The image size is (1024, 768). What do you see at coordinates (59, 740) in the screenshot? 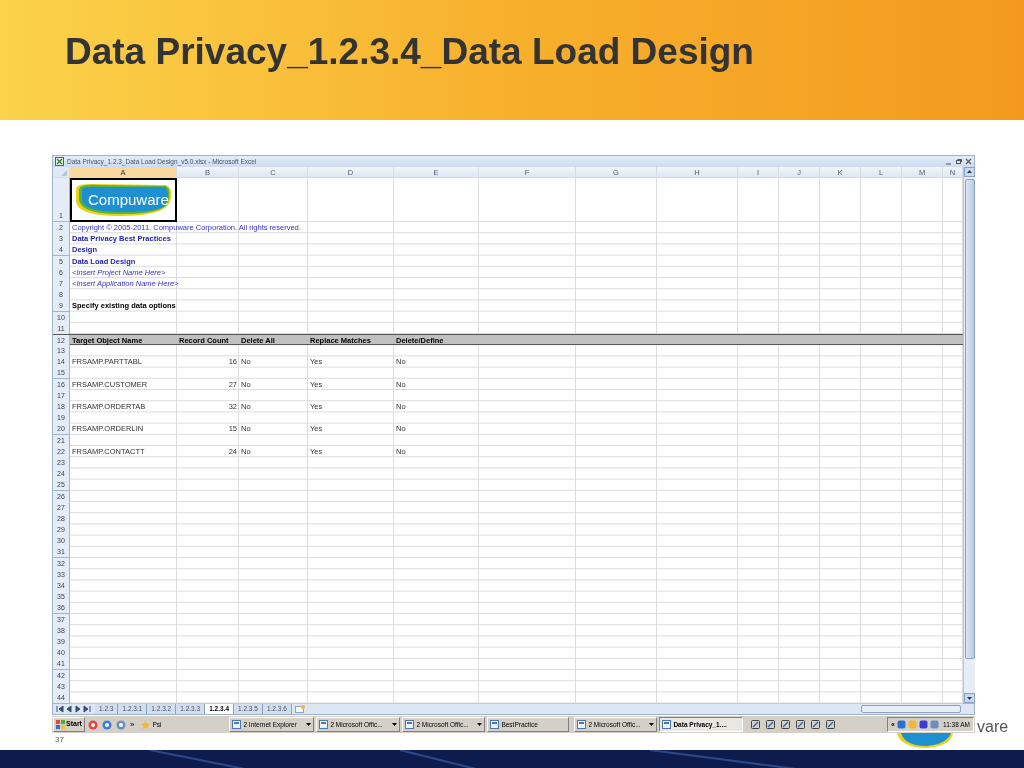
I see `slide-number: 37` at bounding box center [59, 740].